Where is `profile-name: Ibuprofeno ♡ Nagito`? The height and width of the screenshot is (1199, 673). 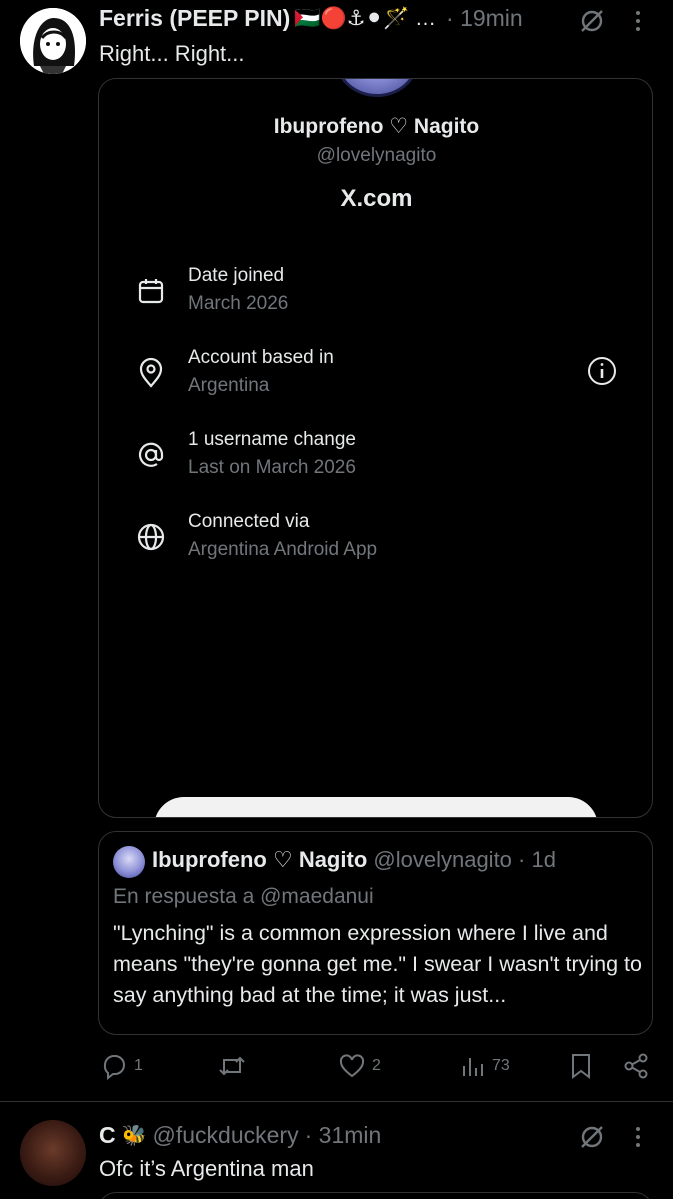 profile-name: Ibuprofeno ♡ Nagito is located at coordinates (376, 126).